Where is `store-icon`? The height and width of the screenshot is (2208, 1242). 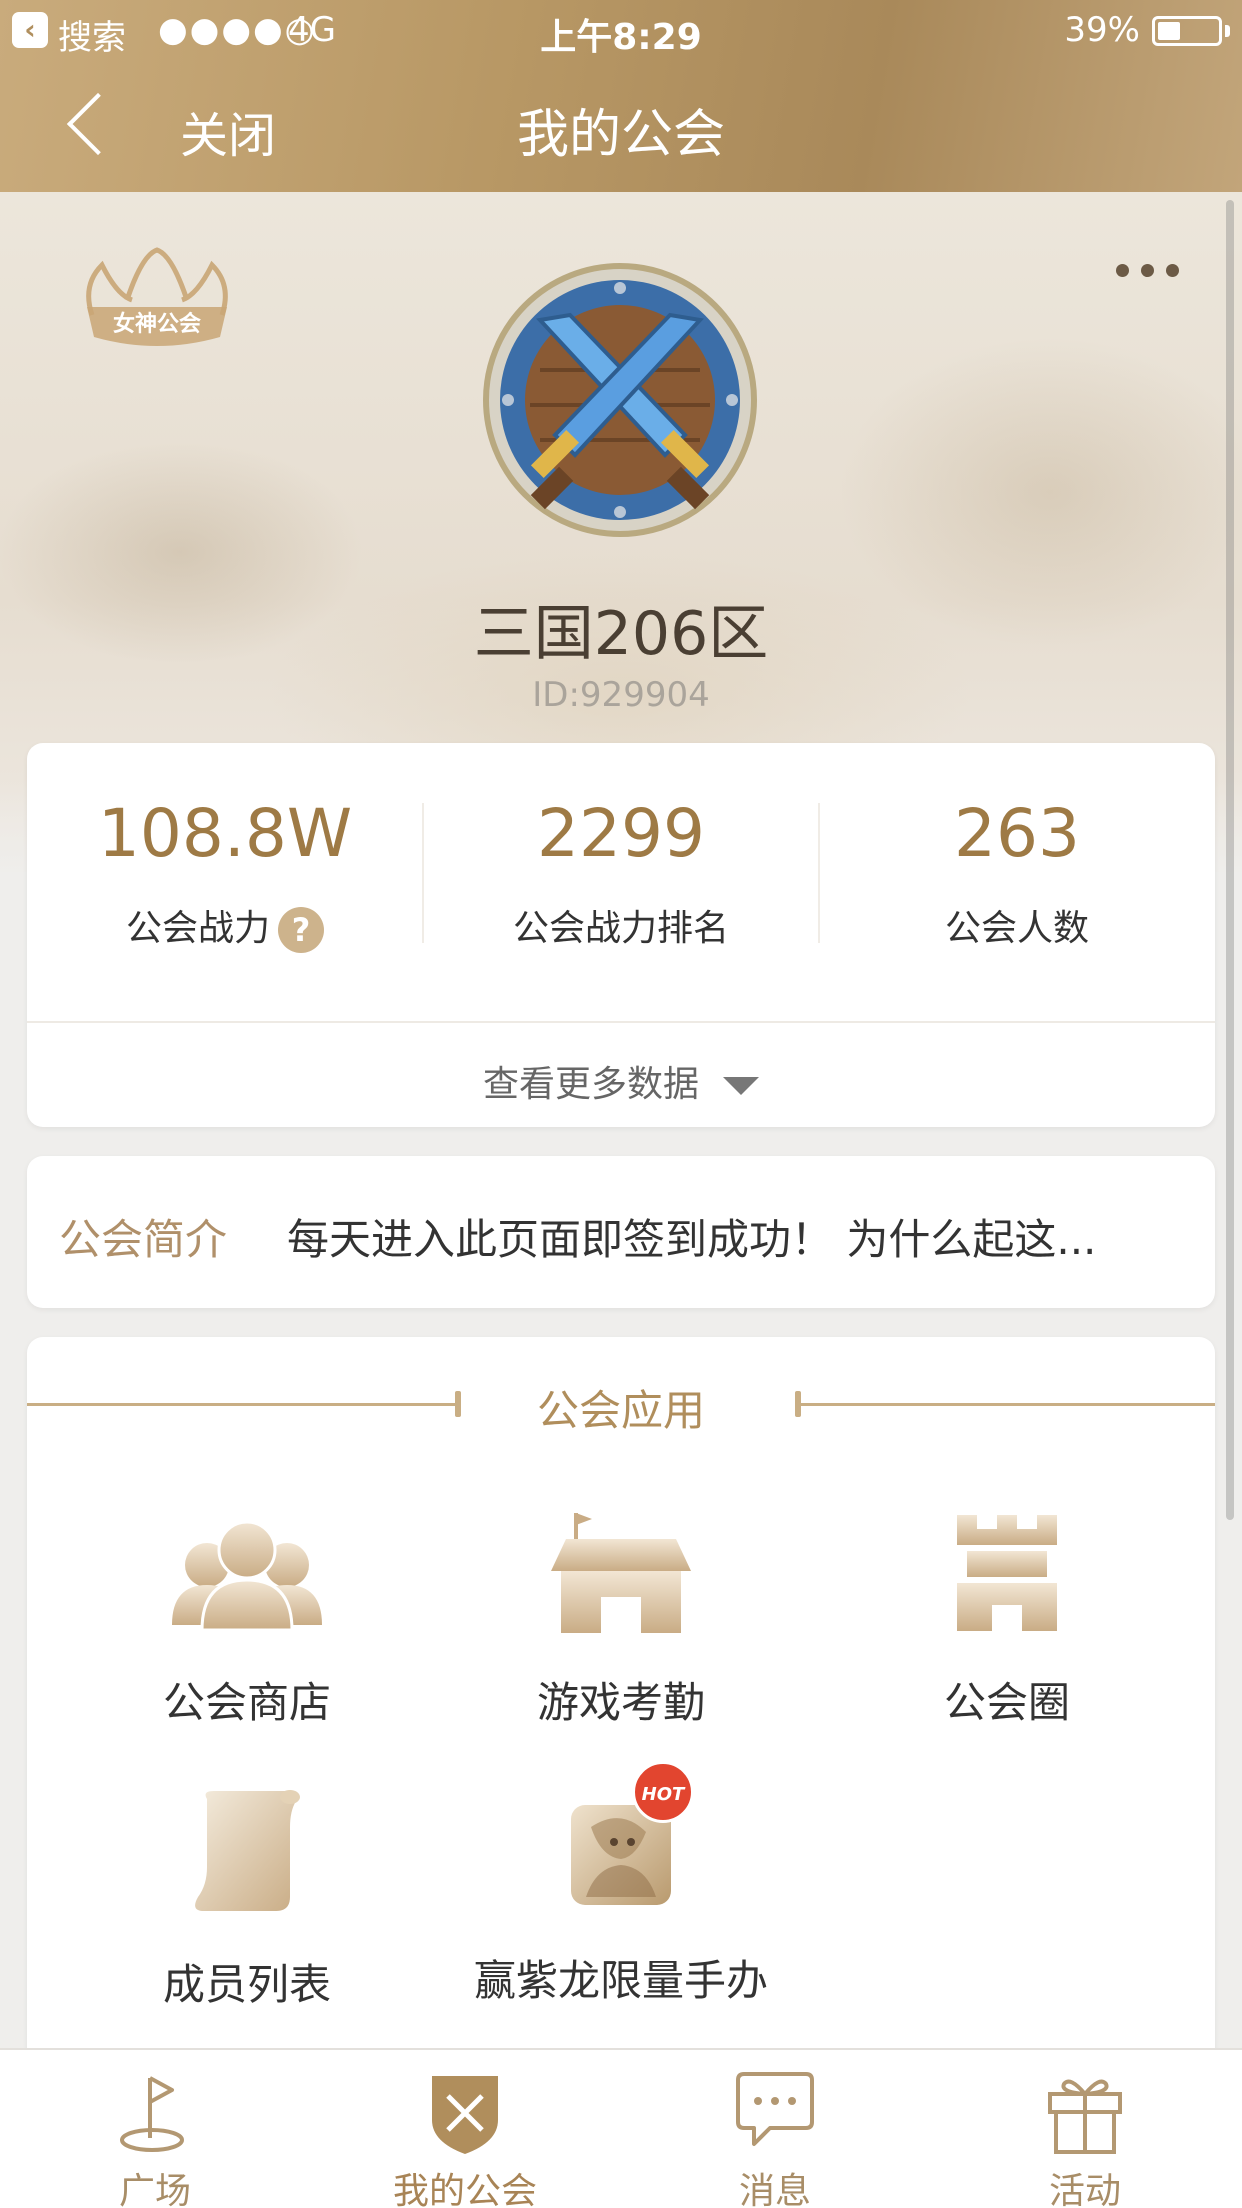 store-icon is located at coordinates (621, 1573).